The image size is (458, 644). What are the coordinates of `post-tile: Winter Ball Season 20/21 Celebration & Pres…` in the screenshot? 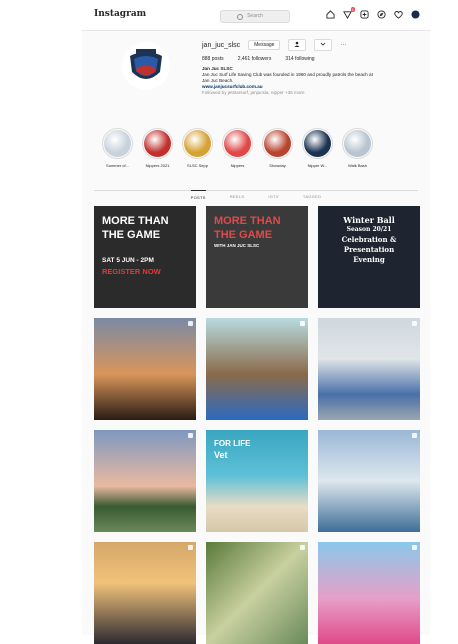 It's located at (369, 257).